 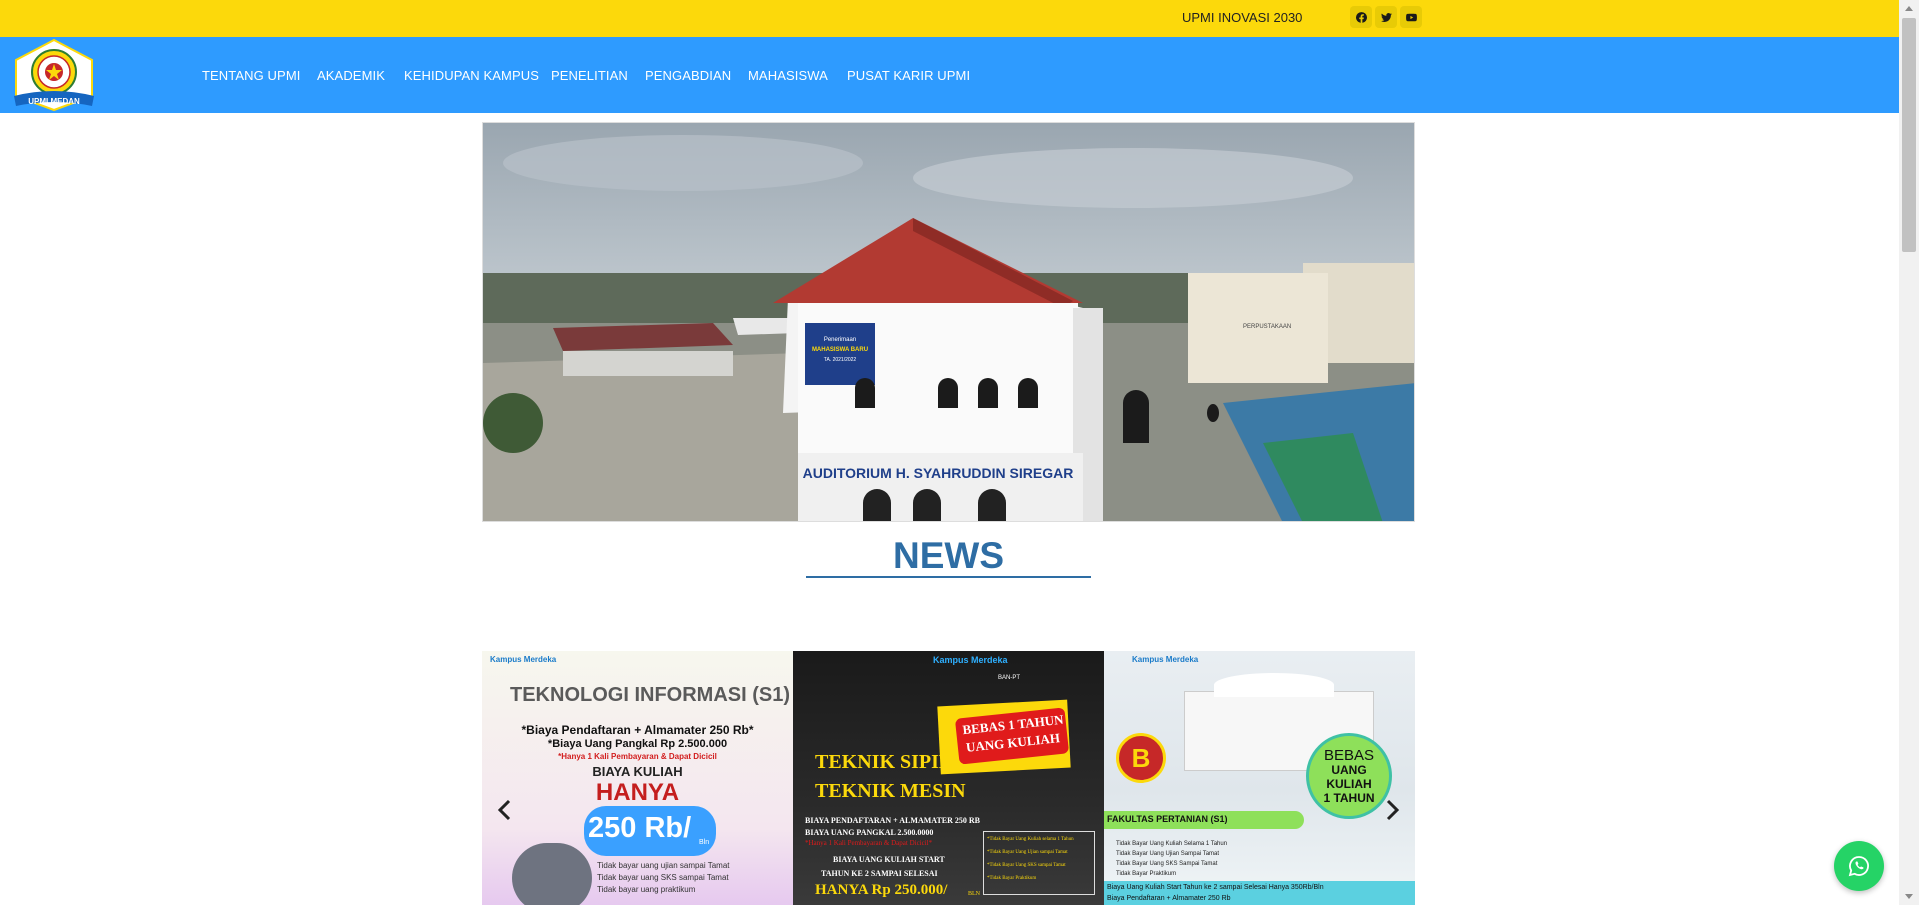 What do you see at coordinates (840, 360) in the screenshot?
I see `svg-text: TA. 2021/2022` at bounding box center [840, 360].